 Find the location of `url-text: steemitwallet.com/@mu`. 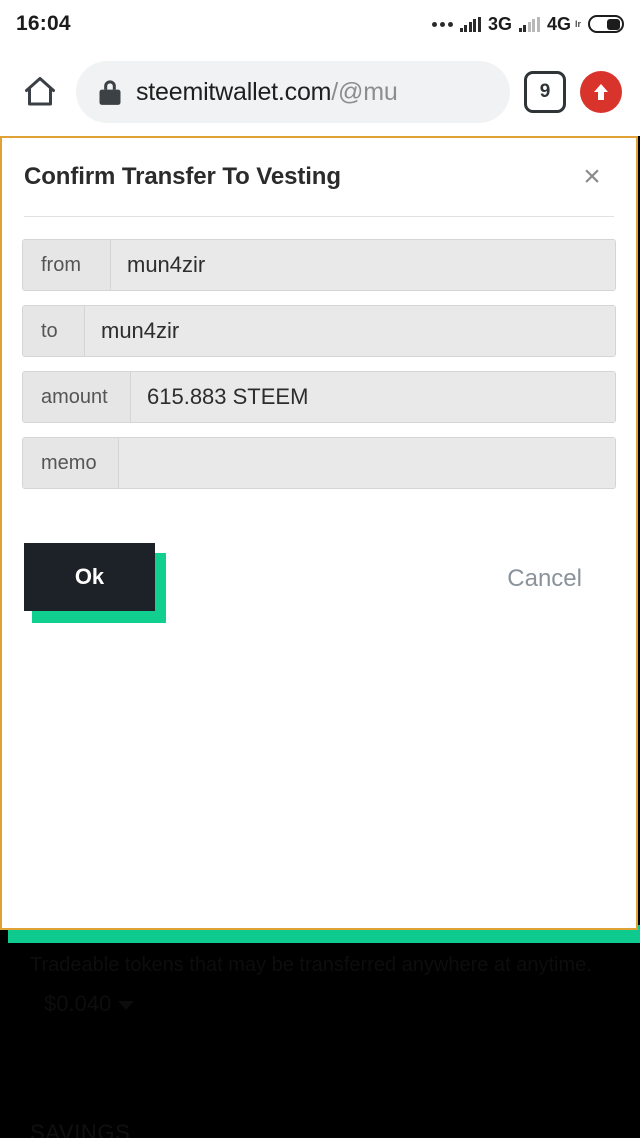

url-text: steemitwallet.com/@mu is located at coordinates (267, 92).